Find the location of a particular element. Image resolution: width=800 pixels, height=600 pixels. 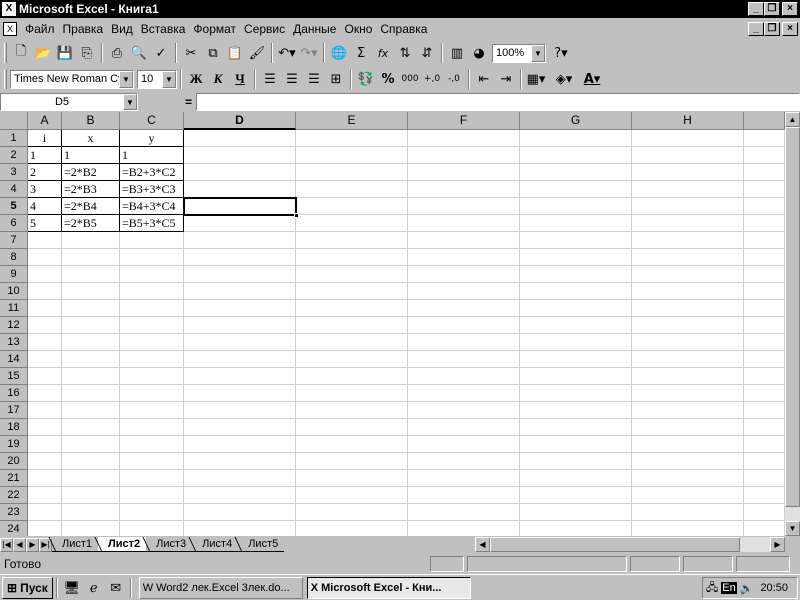

close-button: × is located at coordinates (790, 9).